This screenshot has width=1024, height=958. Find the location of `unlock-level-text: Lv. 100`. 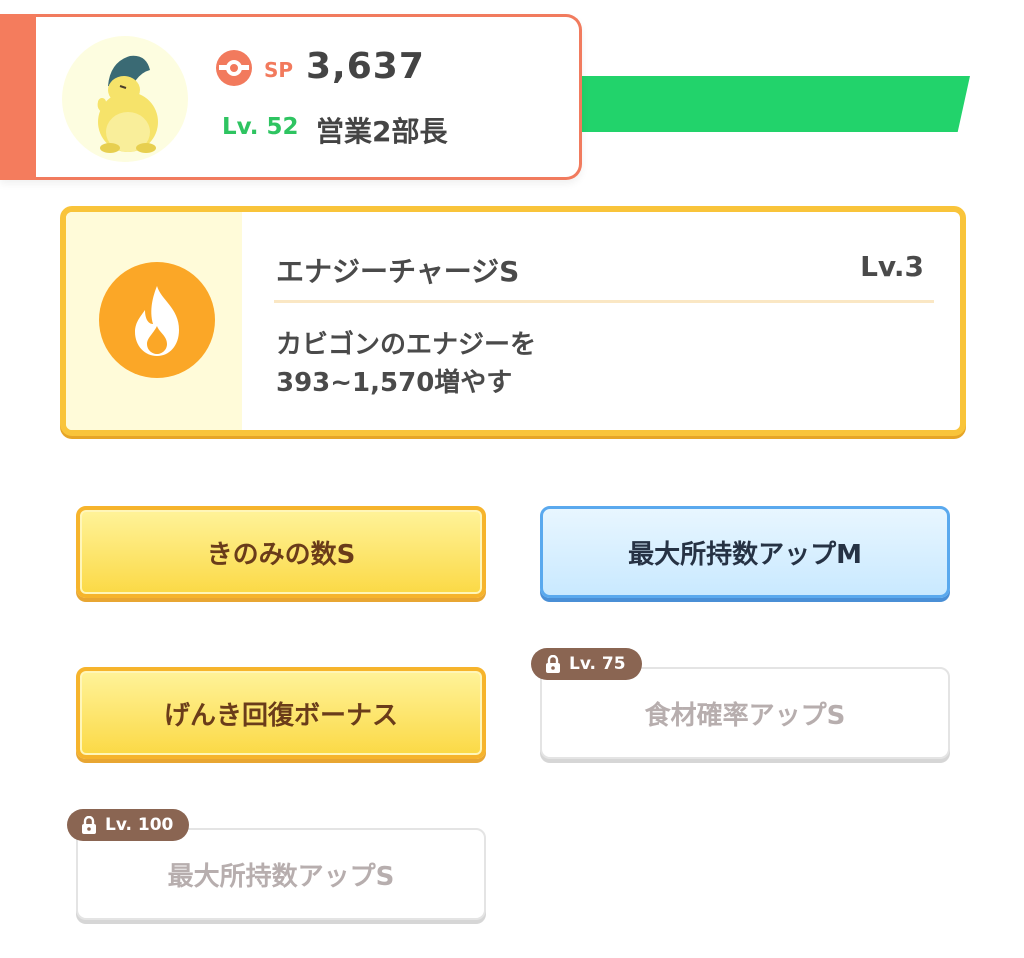

unlock-level-text: Lv. 100 is located at coordinates (139, 825).